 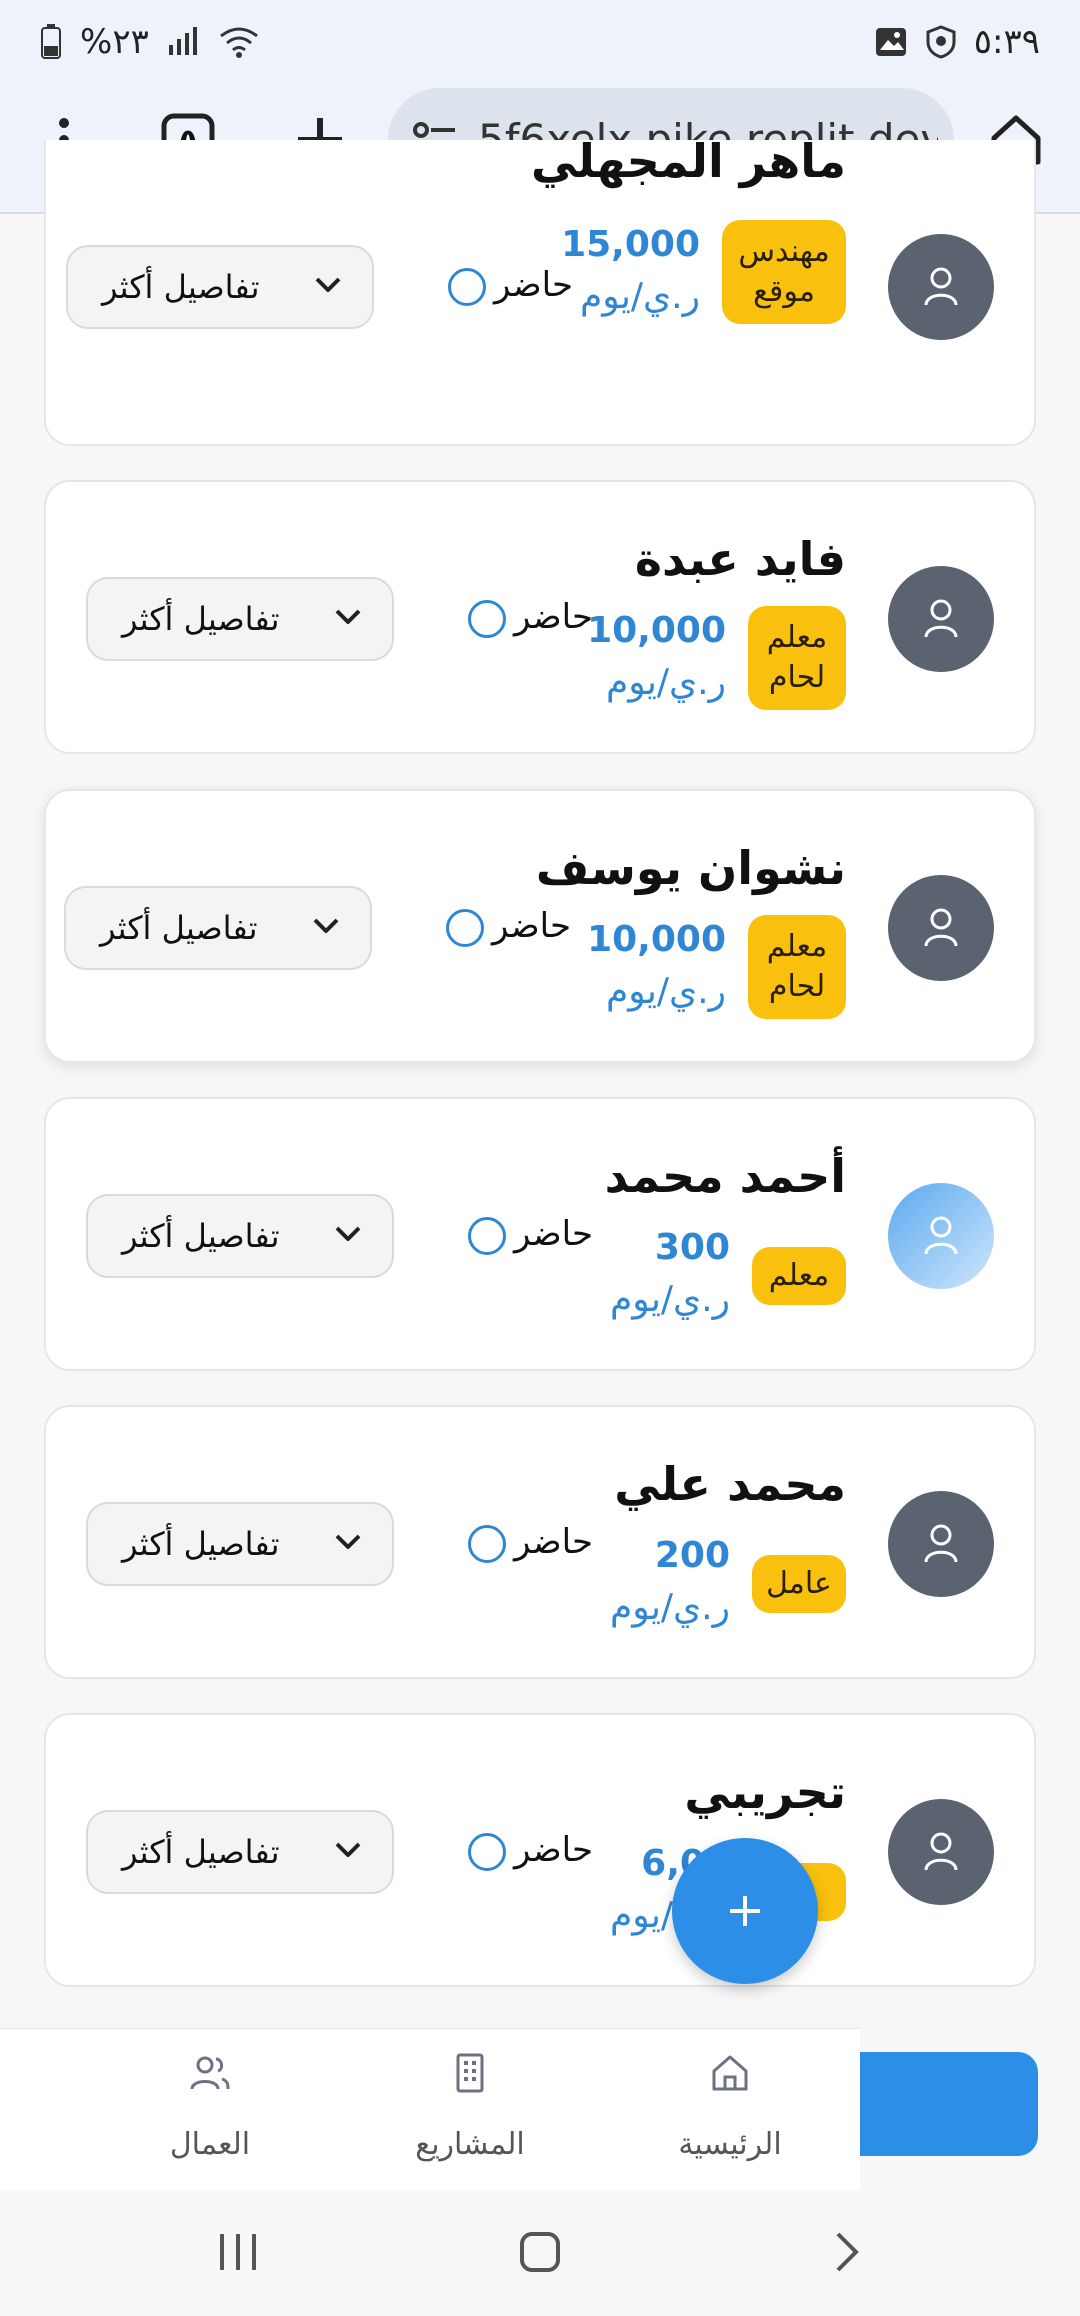 What do you see at coordinates (730, 1484) in the screenshot?
I see `worker-name: محمد علي` at bounding box center [730, 1484].